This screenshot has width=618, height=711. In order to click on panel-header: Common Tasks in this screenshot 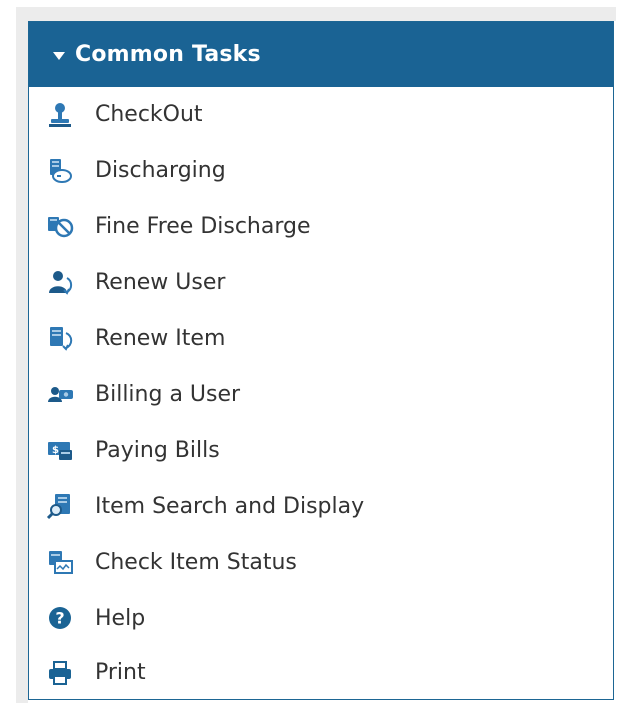, I will do `click(321, 54)`.